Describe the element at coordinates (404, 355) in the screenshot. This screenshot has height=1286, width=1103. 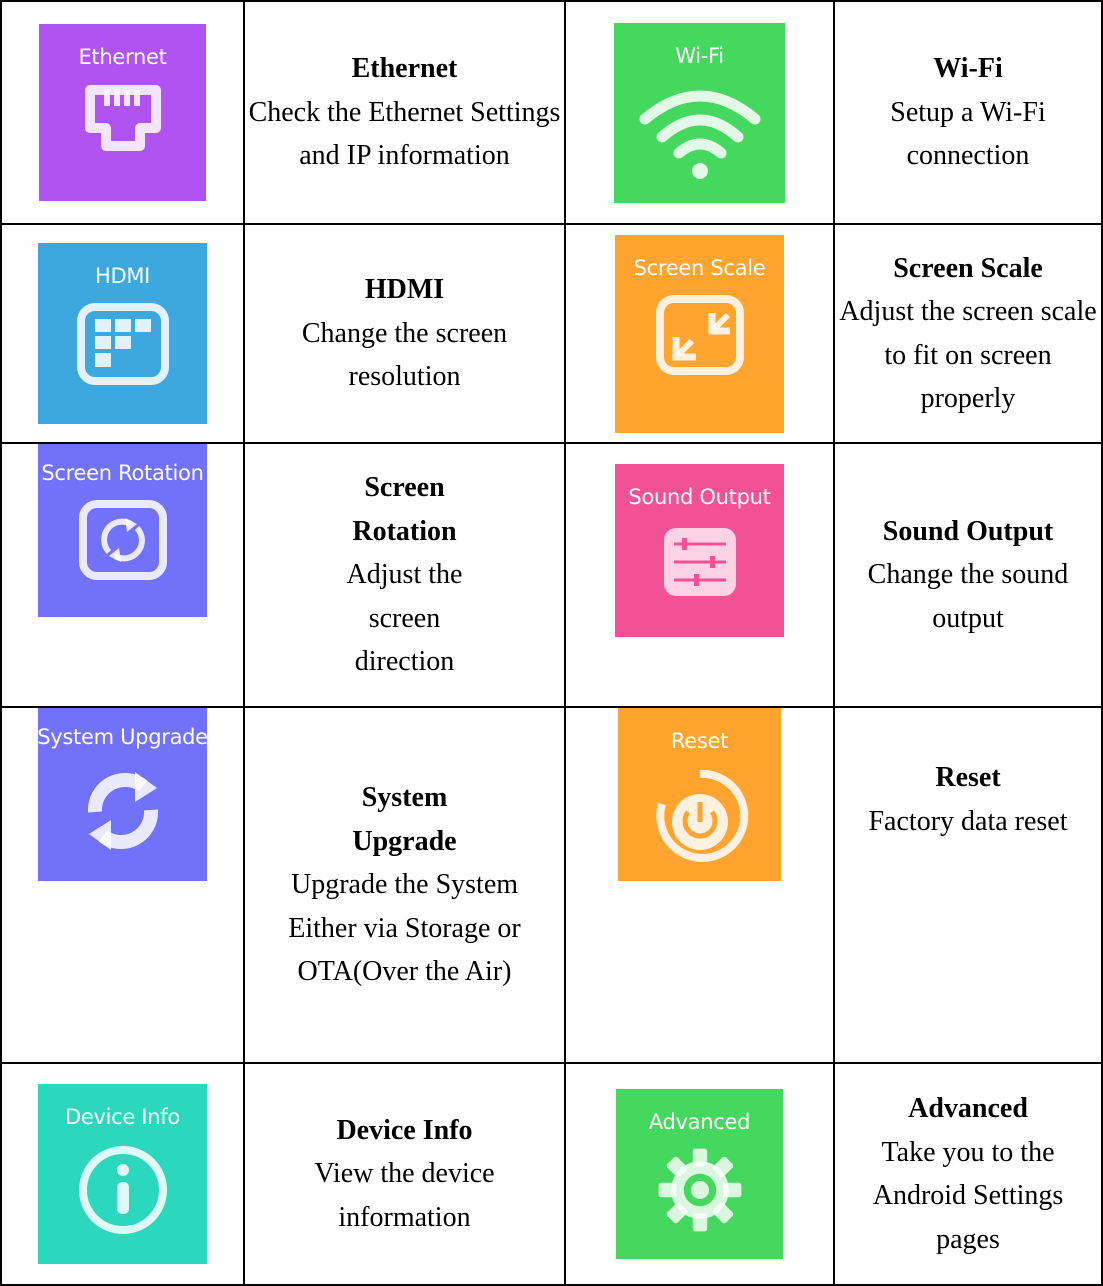
I see `item-description: Change the screen resolution` at that location.